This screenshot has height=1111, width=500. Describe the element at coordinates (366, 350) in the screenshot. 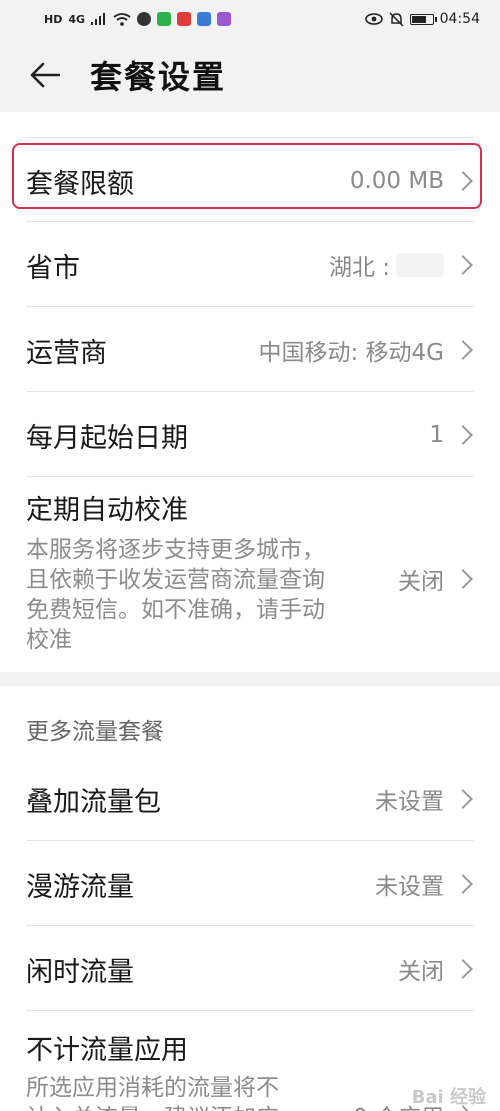

I see `setting-value: 中国移动: 移动4G` at that location.